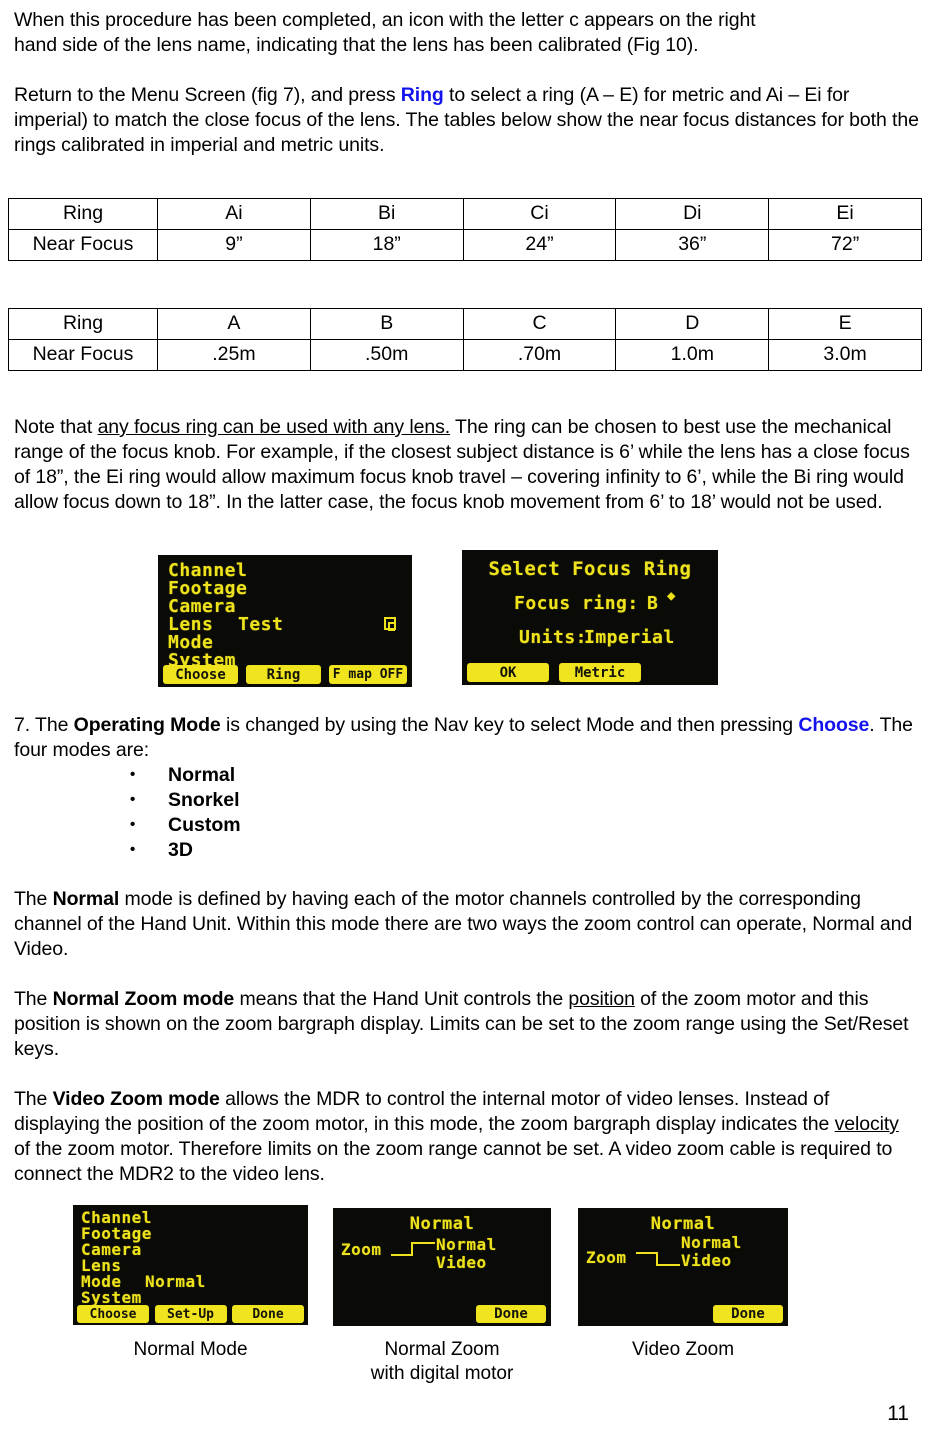 The width and height of the screenshot is (929, 1434). What do you see at coordinates (845, 214) in the screenshot?
I see `header-cell-ei: Ei` at bounding box center [845, 214].